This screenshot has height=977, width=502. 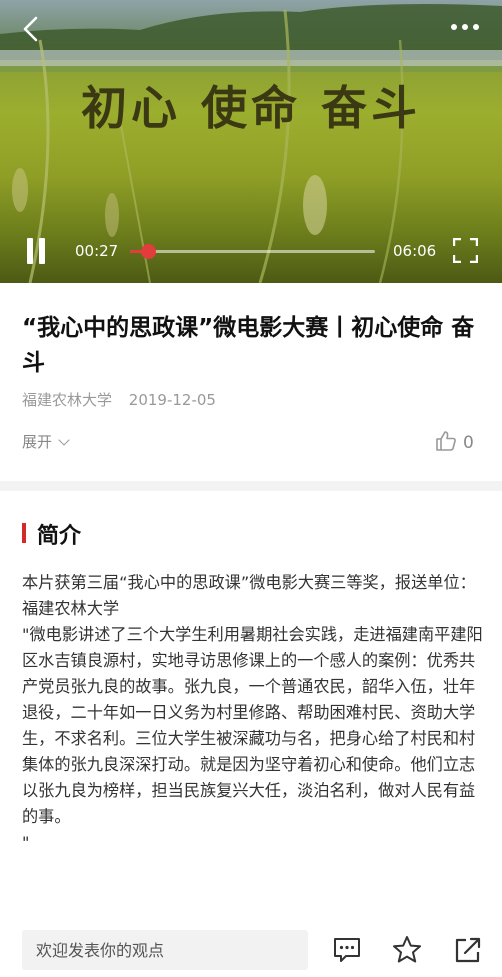 I want to click on favorite-button, so click(x=407, y=950).